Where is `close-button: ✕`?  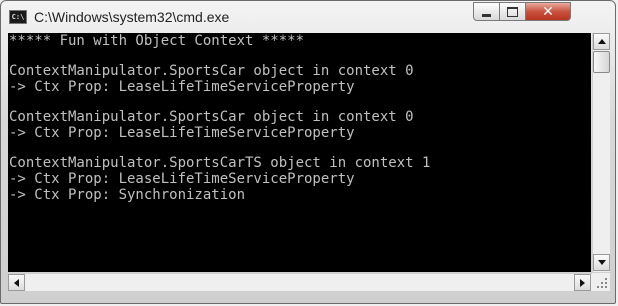 close-button: ✕ is located at coordinates (548, 11).